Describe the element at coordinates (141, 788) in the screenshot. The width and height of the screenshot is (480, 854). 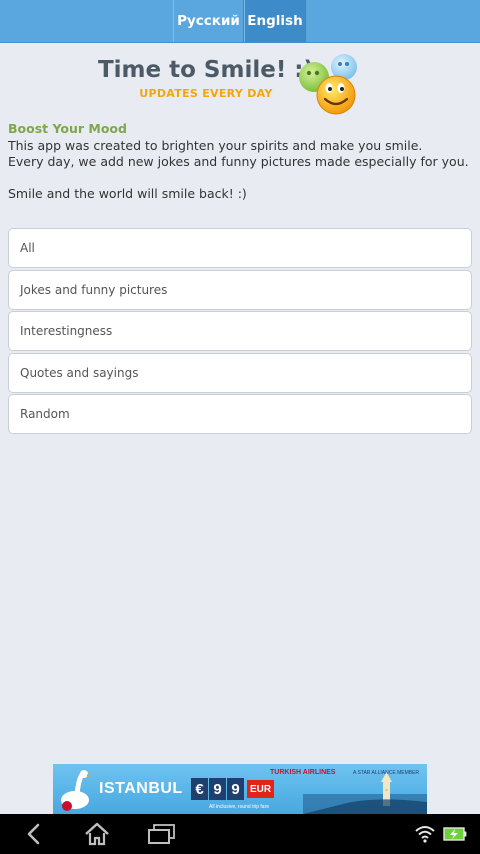
I see `ad-city-label: ISTANBUL` at that location.